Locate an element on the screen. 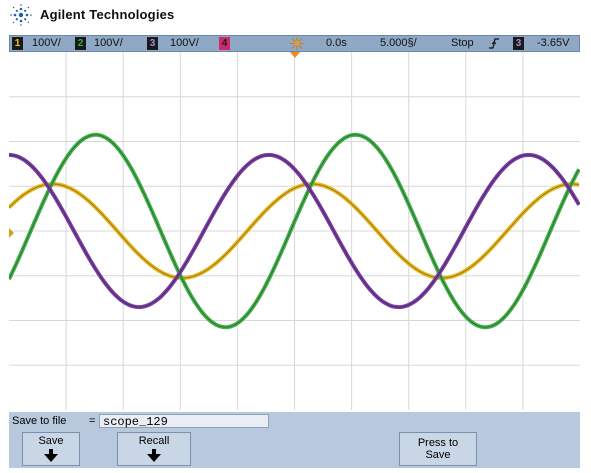 This screenshot has width=591, height=473. channel-2-badge: 2 is located at coordinates (80, 43).